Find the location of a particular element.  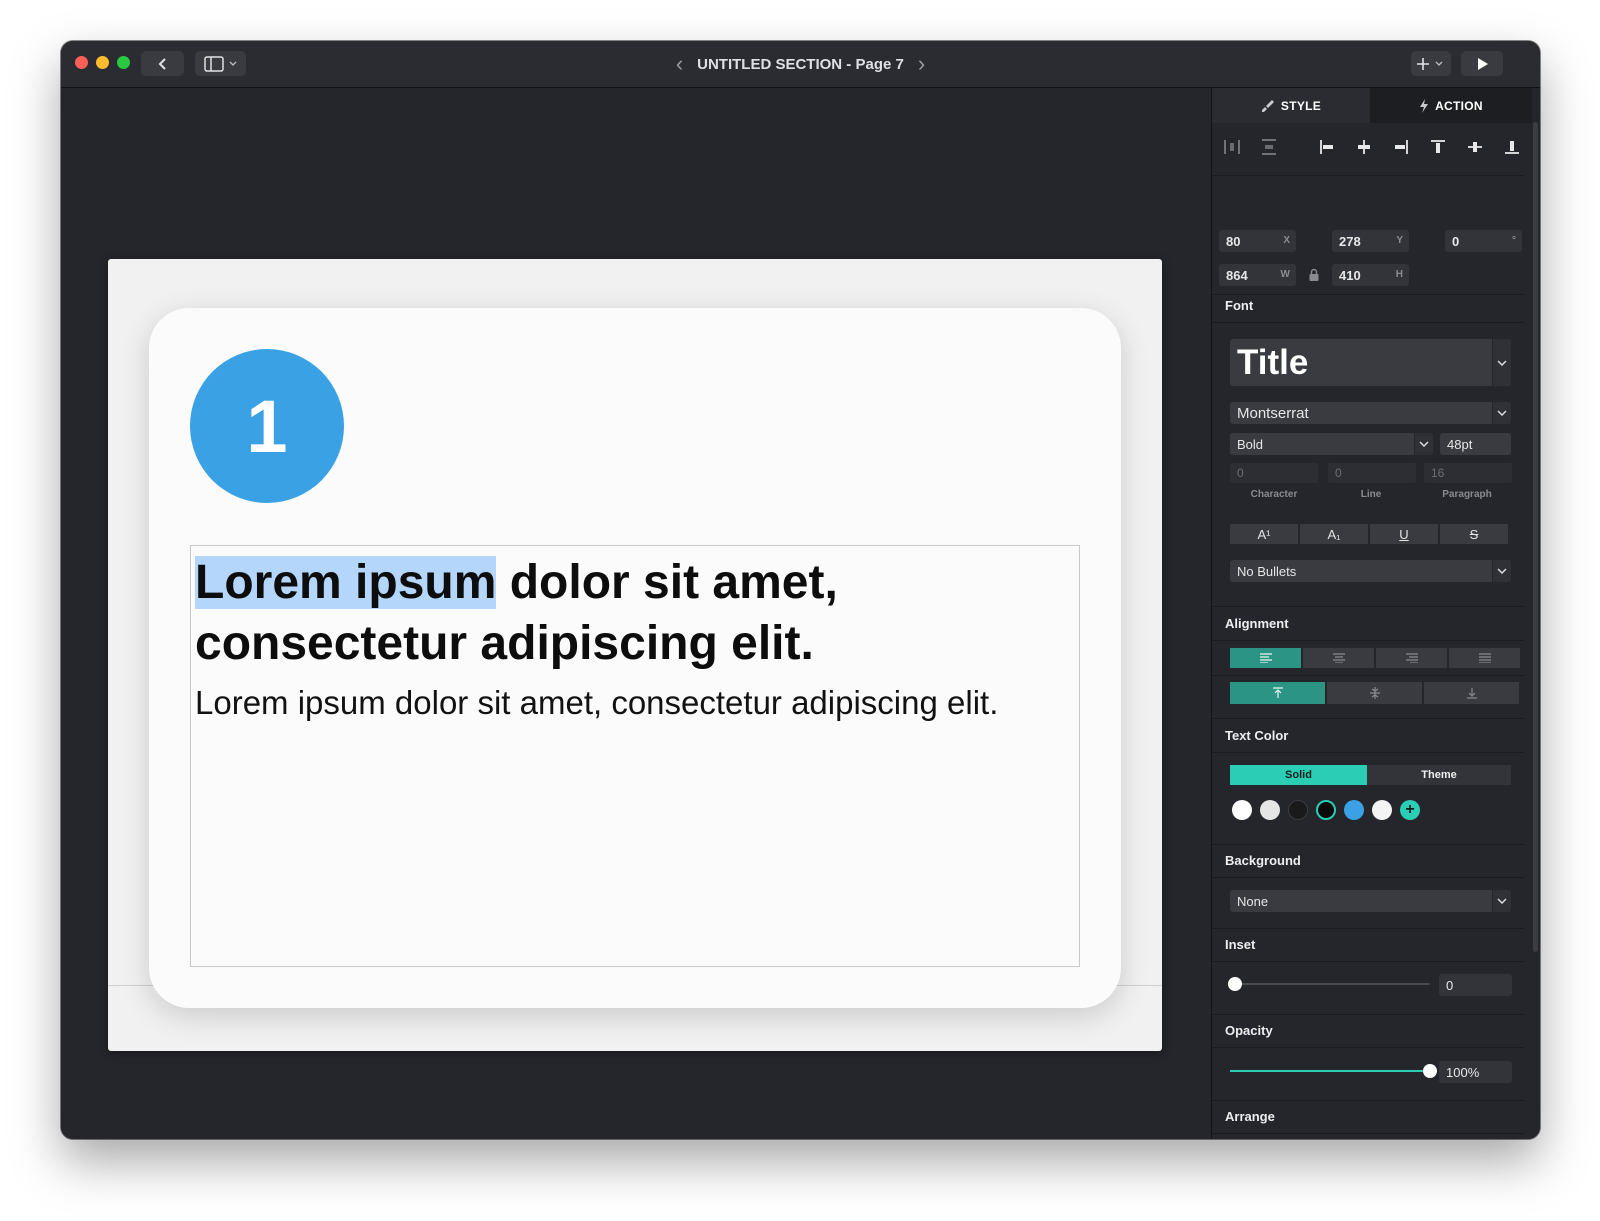

font-weight-dropdown: Bold is located at coordinates (1331, 444).